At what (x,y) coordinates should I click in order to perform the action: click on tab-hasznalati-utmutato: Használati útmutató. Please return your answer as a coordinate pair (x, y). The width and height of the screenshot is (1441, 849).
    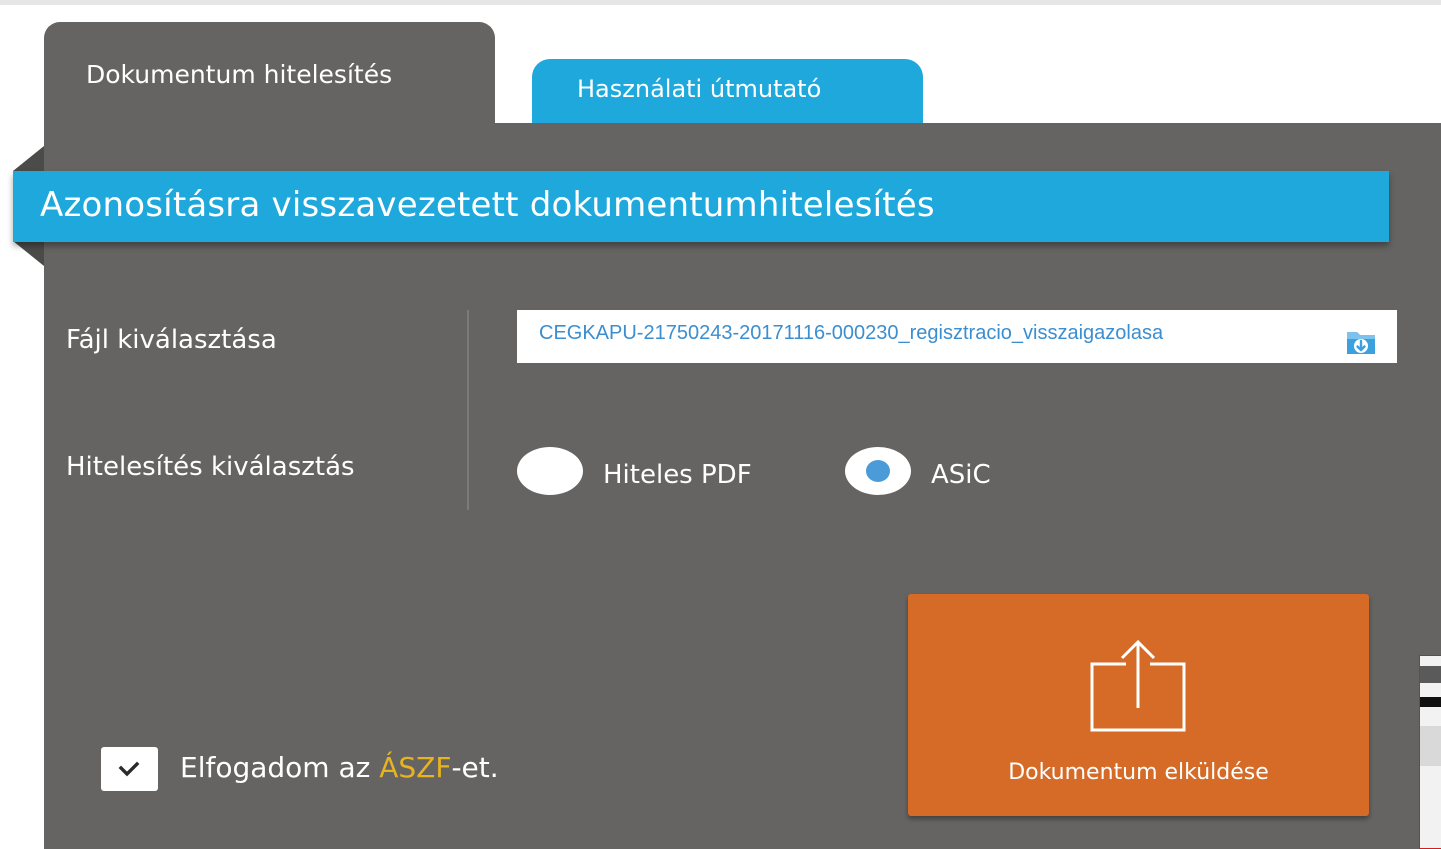
    Looking at the image, I should click on (727, 91).